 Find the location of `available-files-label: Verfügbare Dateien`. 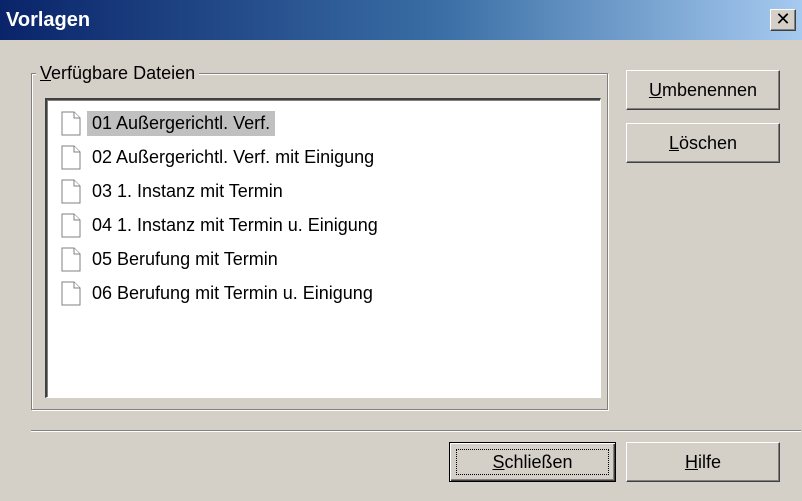

available-files-label: Verfügbare Dateien is located at coordinates (118, 73).